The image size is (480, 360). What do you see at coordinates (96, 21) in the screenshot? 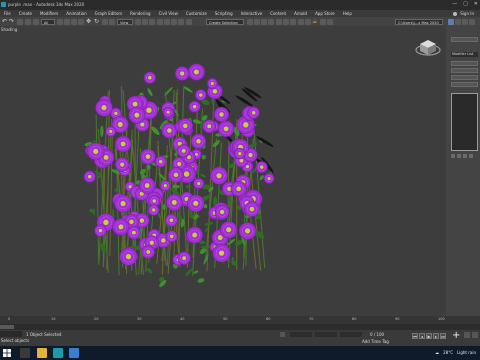
I see `rotate-icon: ↻` at bounding box center [96, 21].